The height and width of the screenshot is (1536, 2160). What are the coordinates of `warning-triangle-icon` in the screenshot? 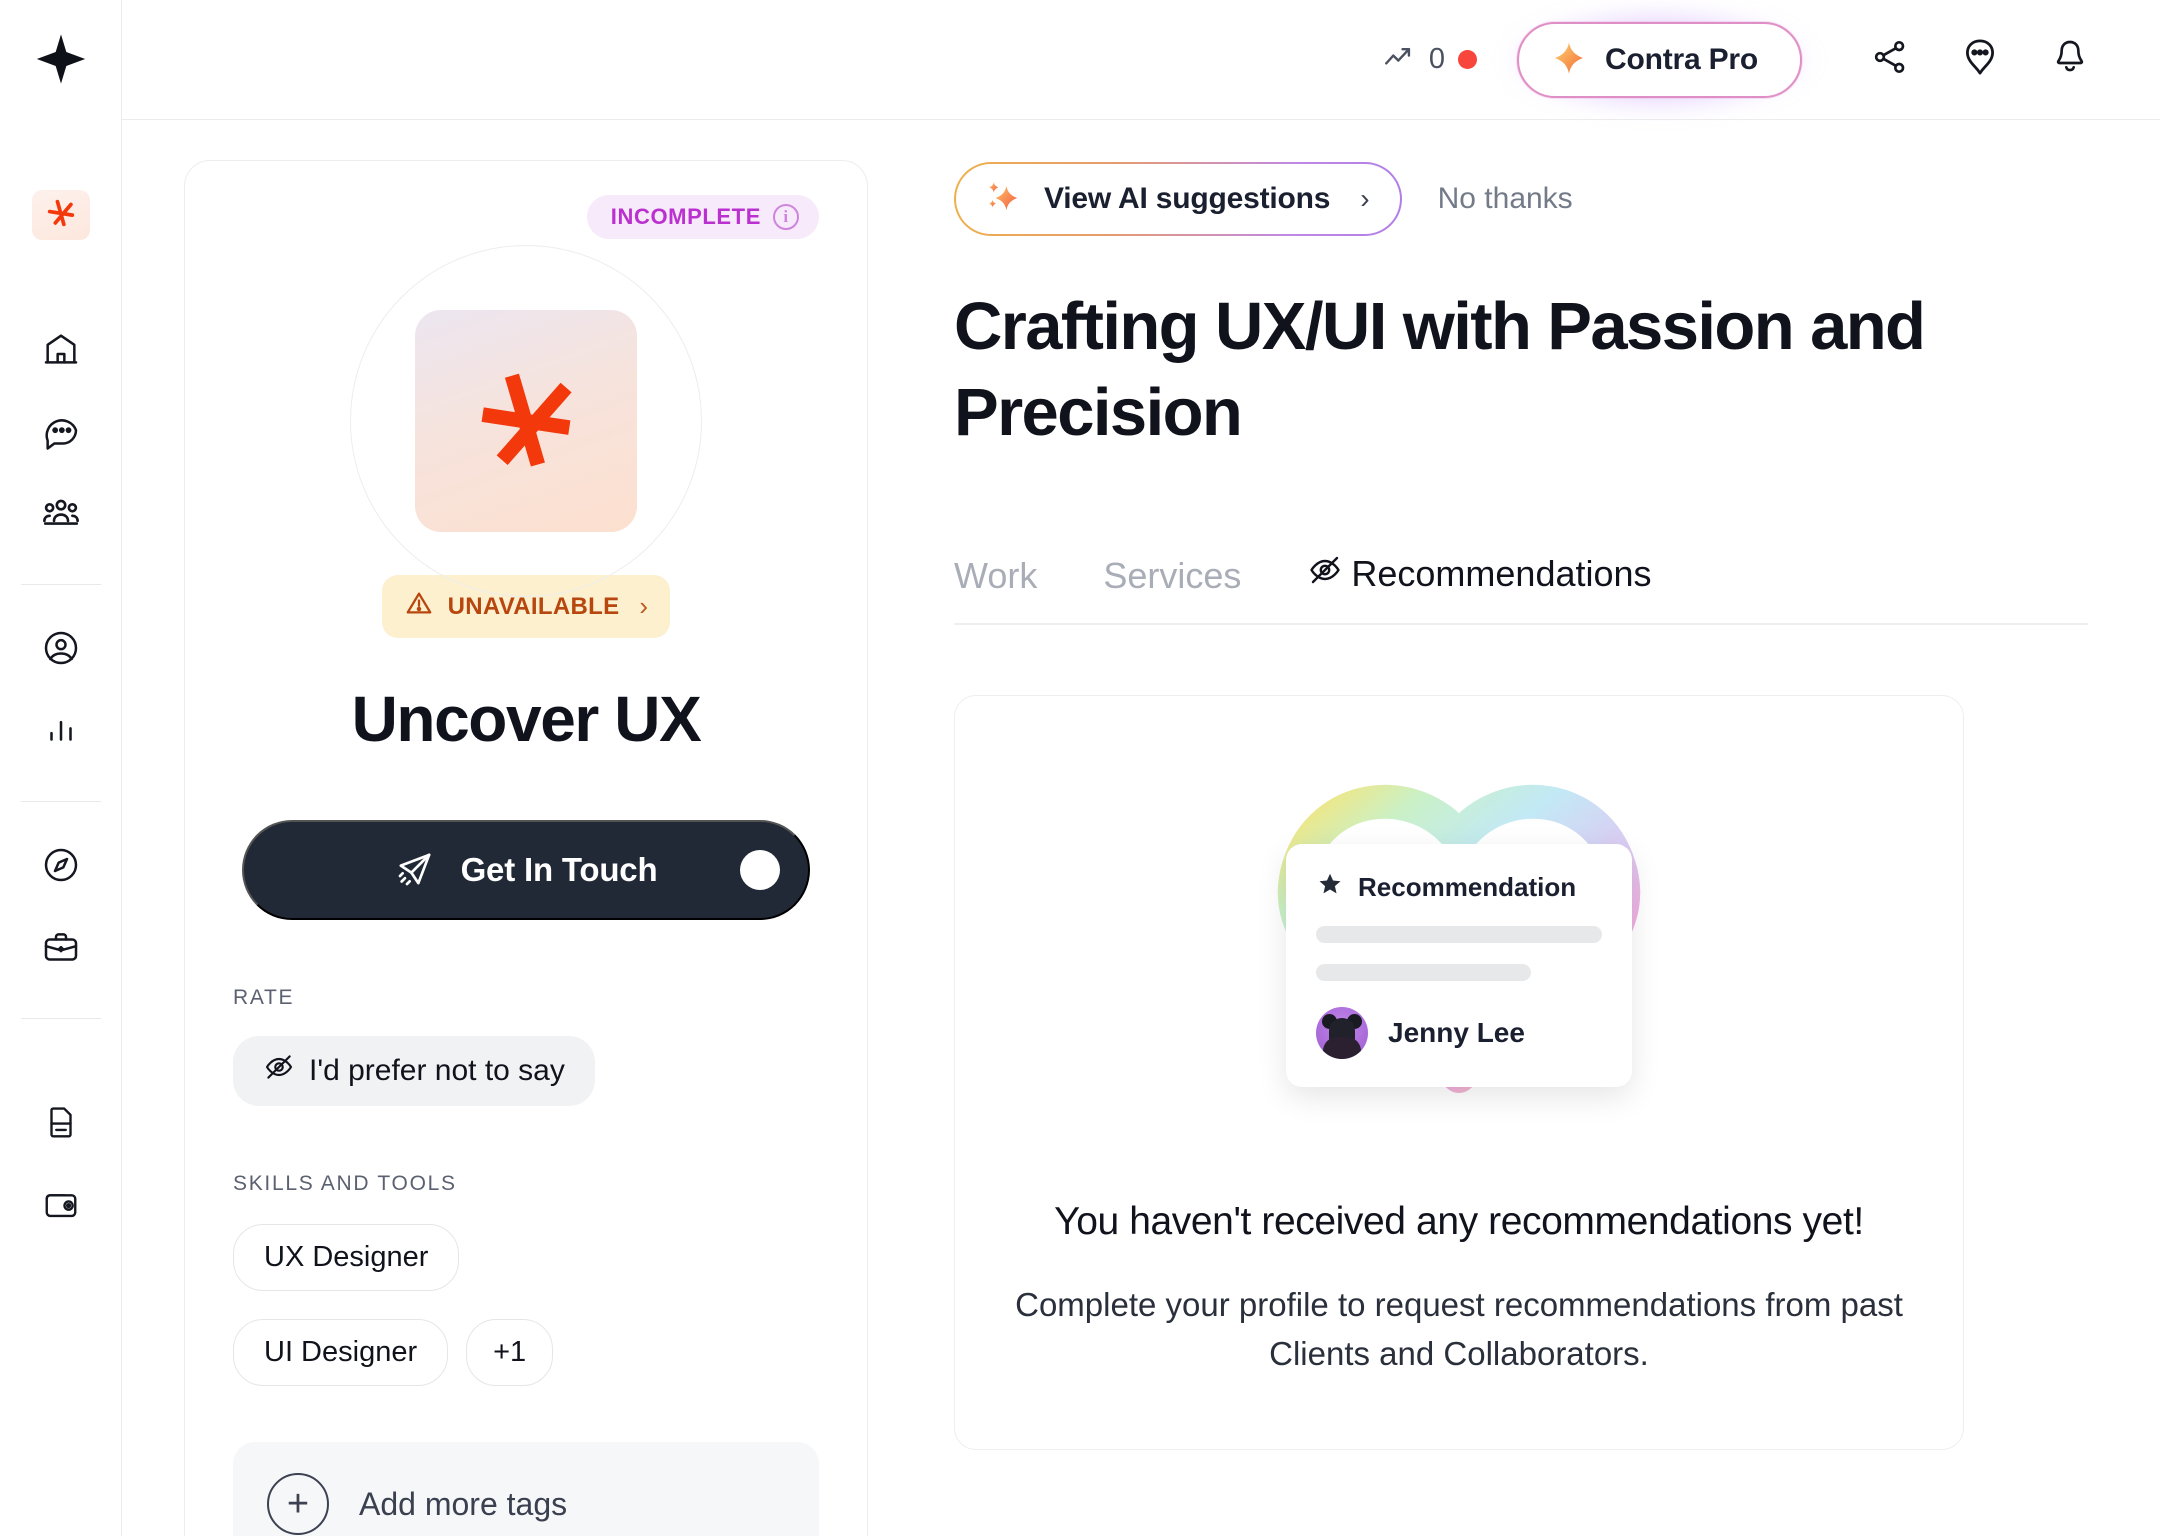 It's located at (419, 606).